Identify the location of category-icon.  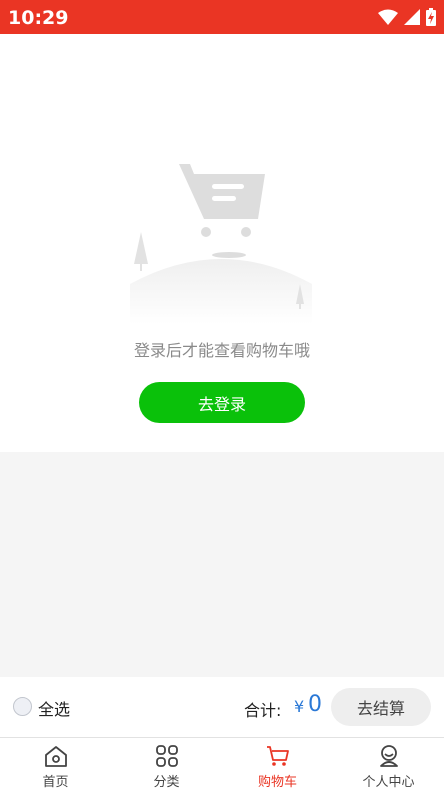
(166, 756).